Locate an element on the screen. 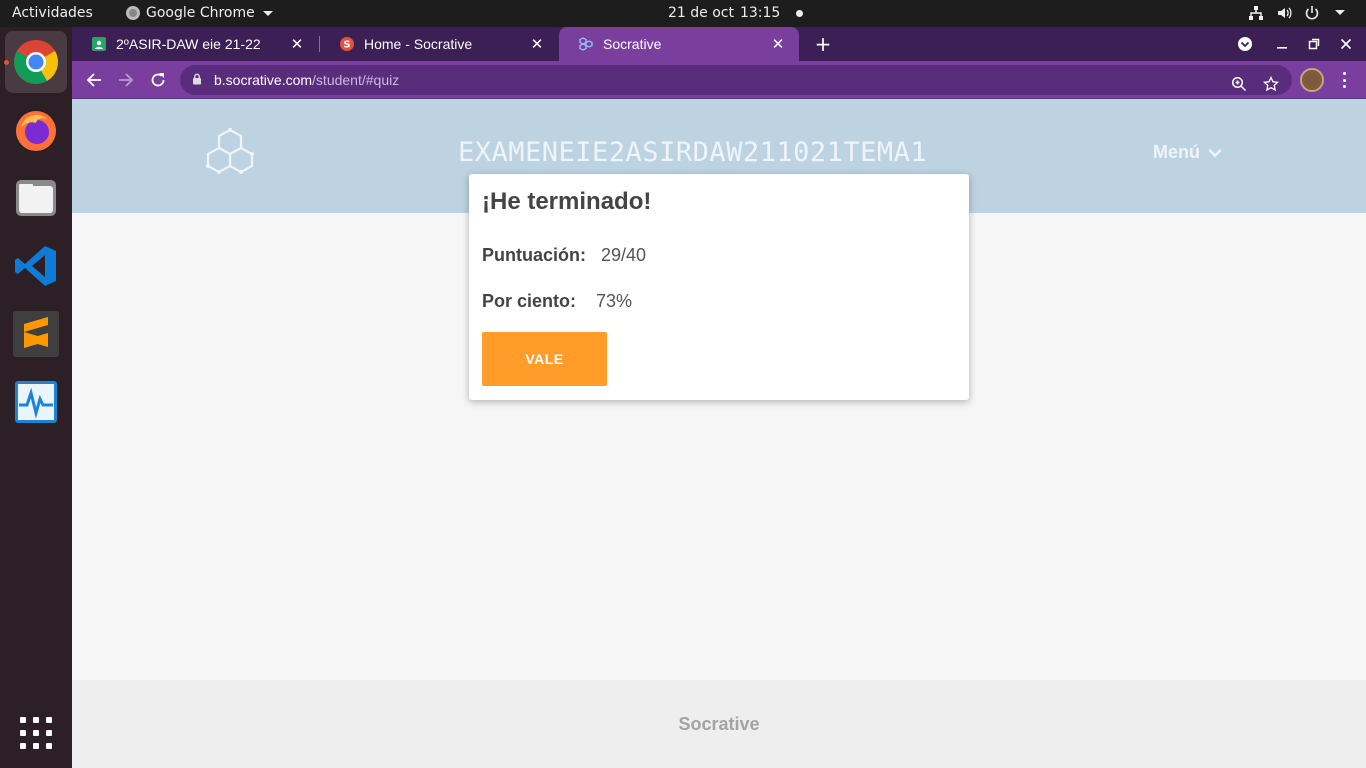 Image resolution: width=1366 pixels, height=768 pixels. activities-button: Actividades is located at coordinates (52, 13).